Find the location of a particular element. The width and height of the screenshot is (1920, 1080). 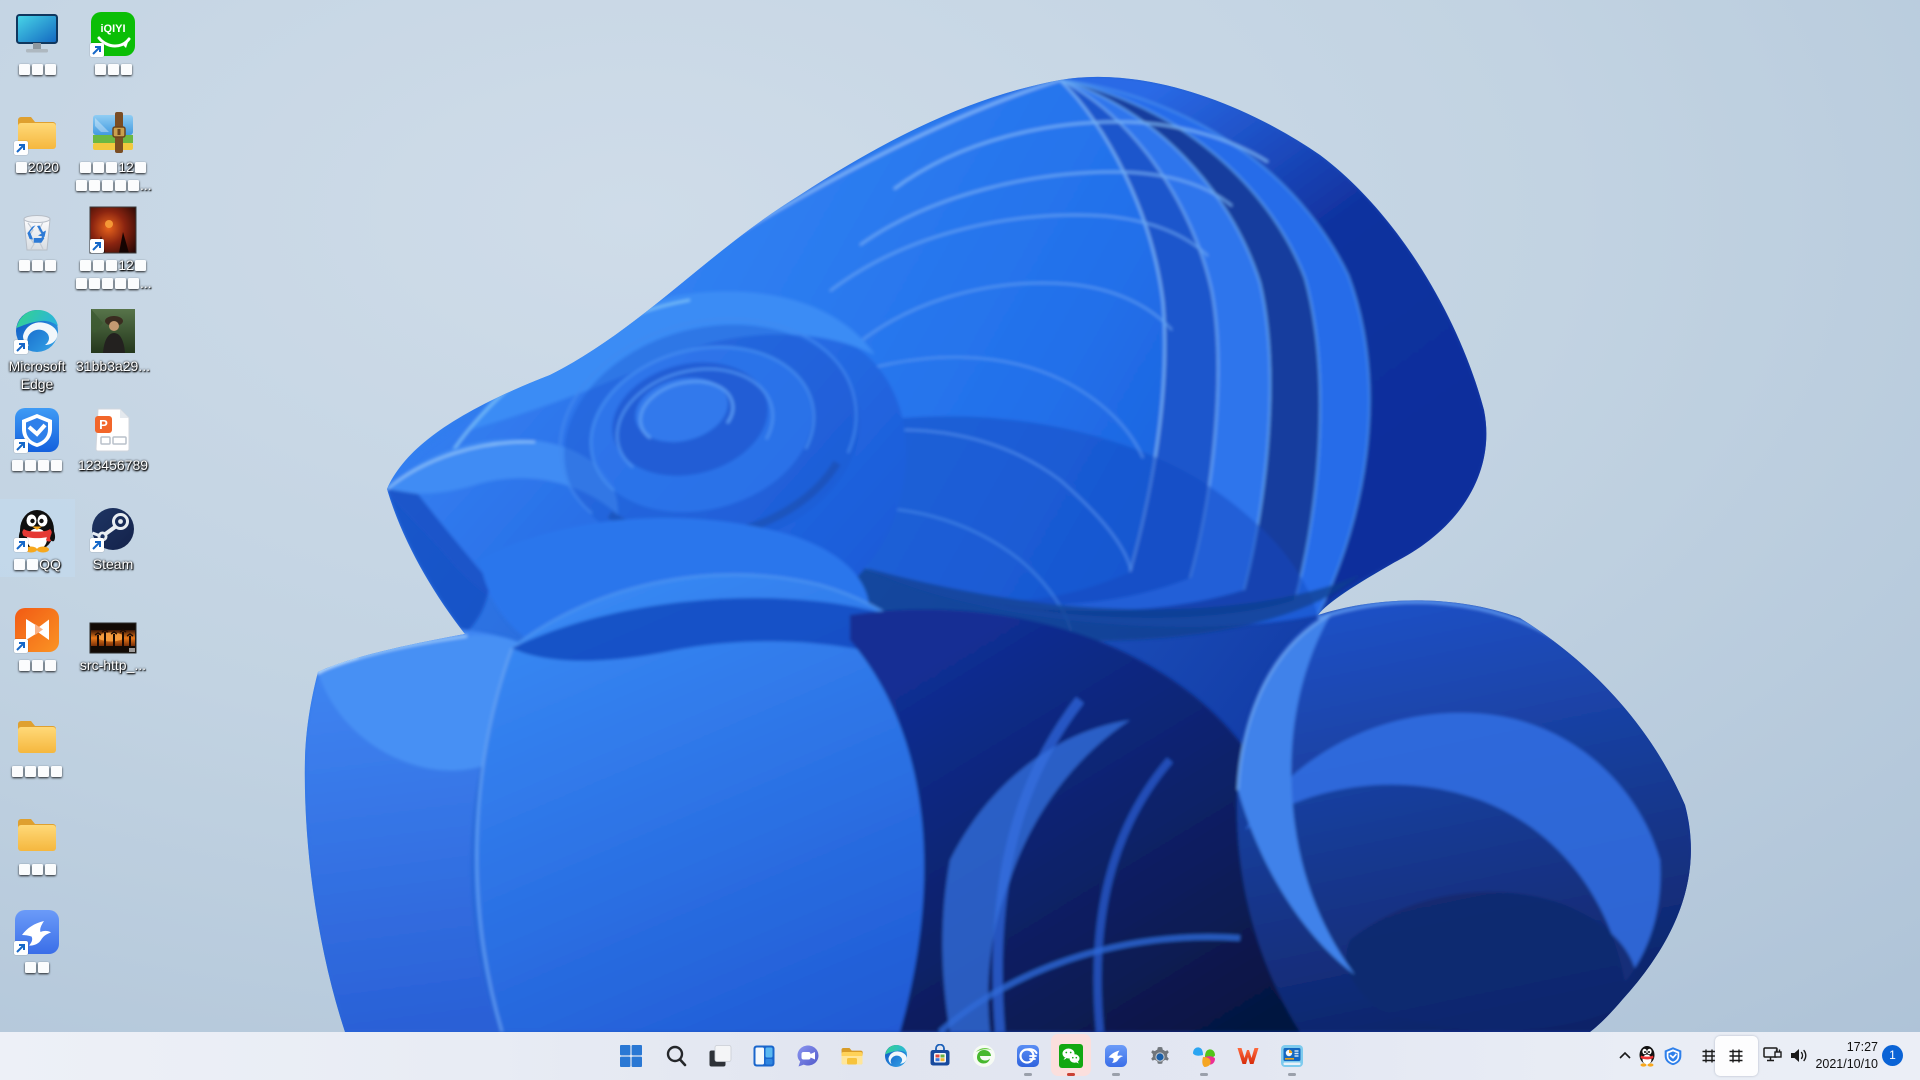

svg-text: iQIYI is located at coordinates (112, 29).